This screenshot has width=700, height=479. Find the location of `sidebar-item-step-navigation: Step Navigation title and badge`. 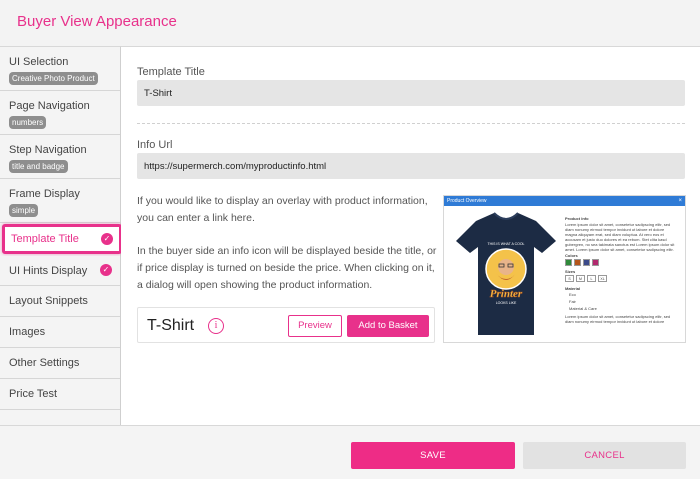

sidebar-item-step-navigation: Step Navigation title and badge is located at coordinates (60, 157).